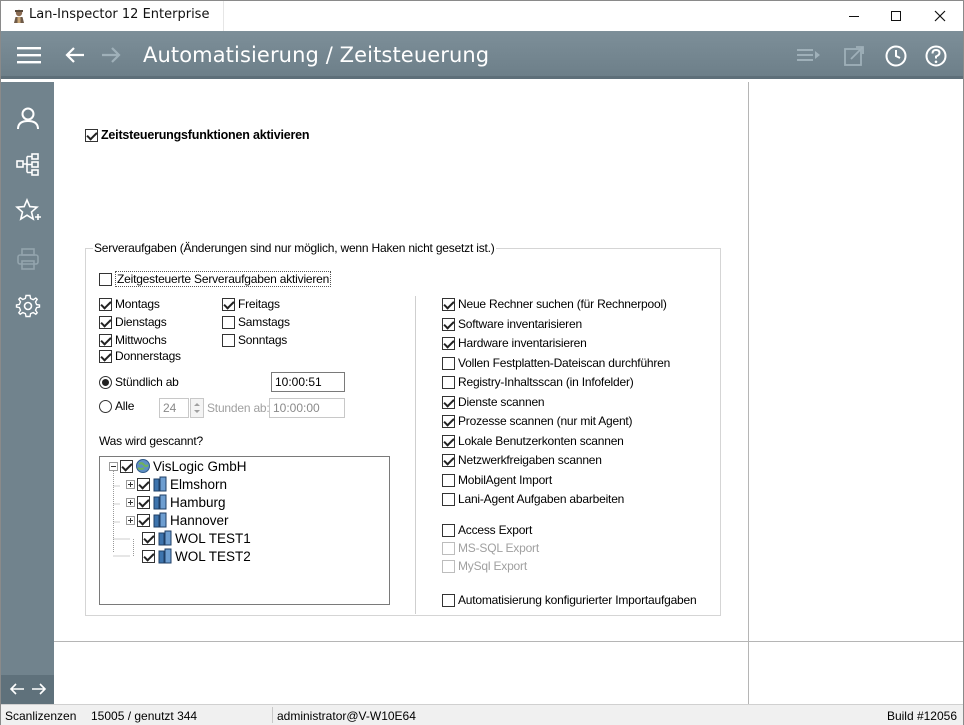 Image resolution: width=964 pixels, height=725 pixels. I want to click on scan-target-tree: VisLogic GmbH Elmshorn Hamburg Hannover, so click(244, 530).